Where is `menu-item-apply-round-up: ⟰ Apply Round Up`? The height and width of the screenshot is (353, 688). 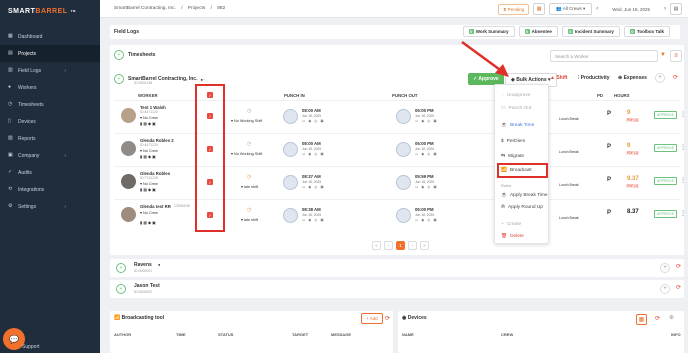 menu-item-apply-round-up: ⟰ Apply Round Up is located at coordinates (522, 207).